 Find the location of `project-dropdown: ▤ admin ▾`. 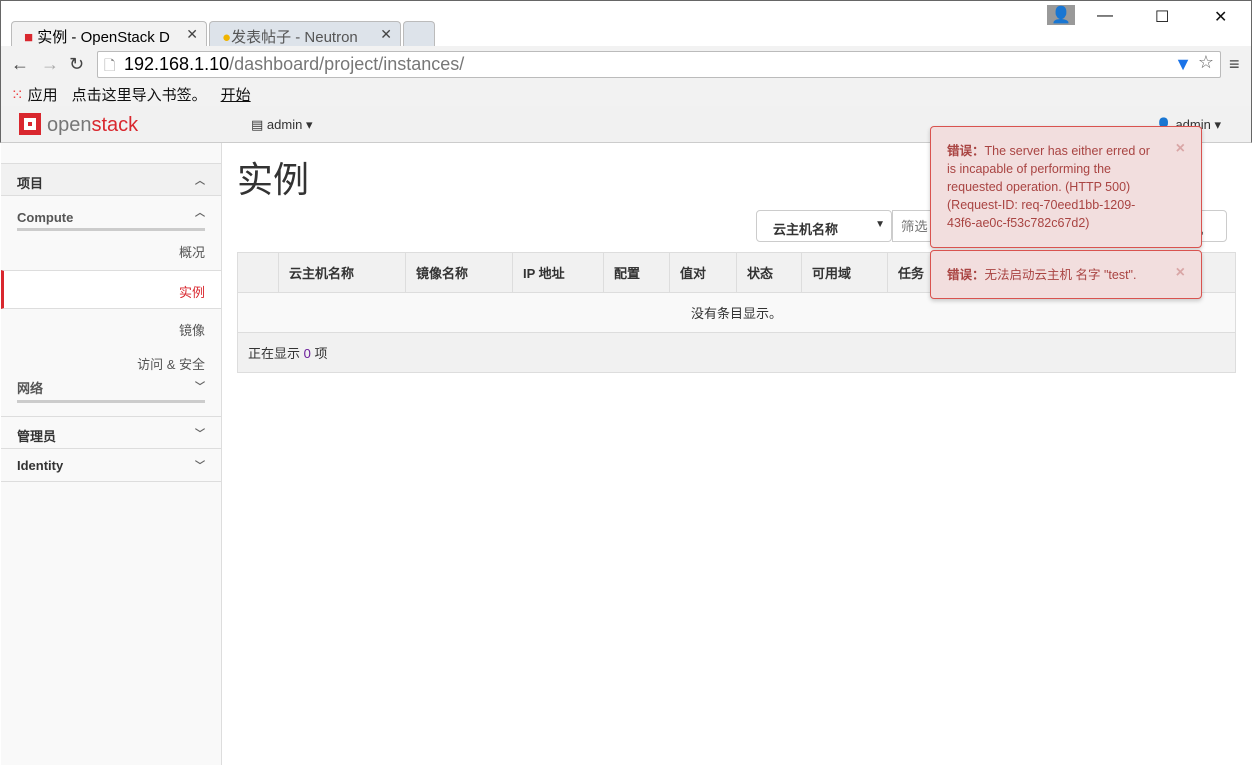

project-dropdown: ▤ admin ▾ is located at coordinates (281, 125).